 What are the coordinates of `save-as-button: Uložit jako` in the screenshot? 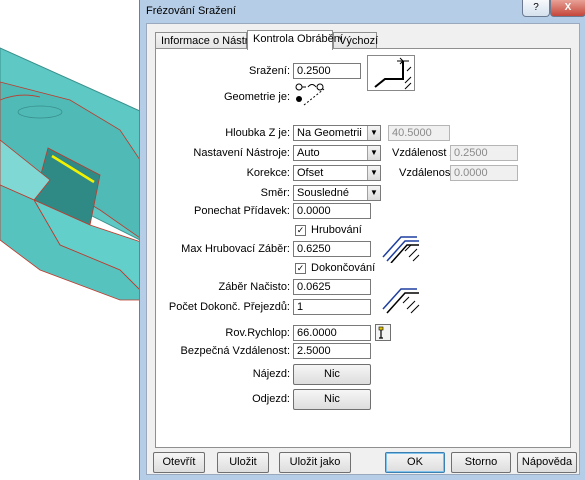 It's located at (315, 462).